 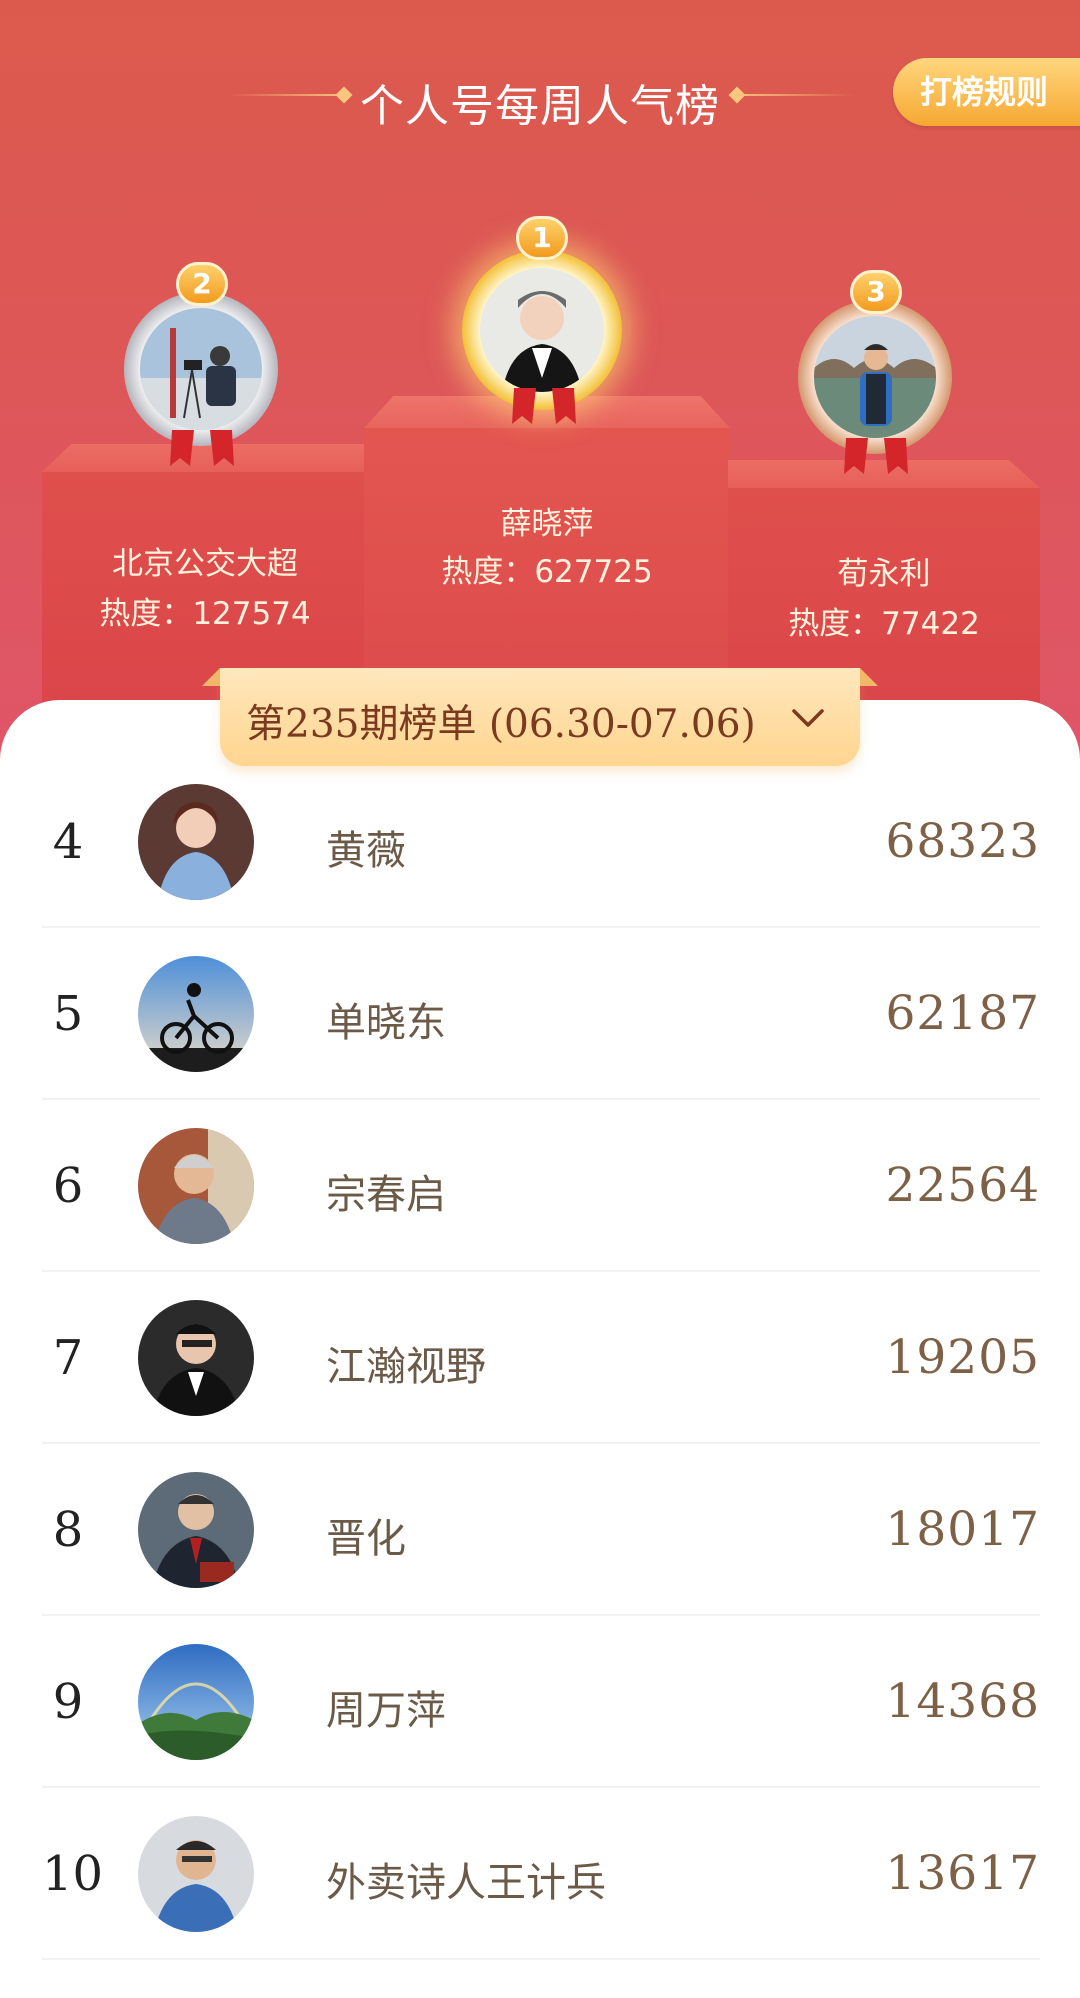 What do you see at coordinates (68, 1702) in the screenshot?
I see `rank-number: 9` at bounding box center [68, 1702].